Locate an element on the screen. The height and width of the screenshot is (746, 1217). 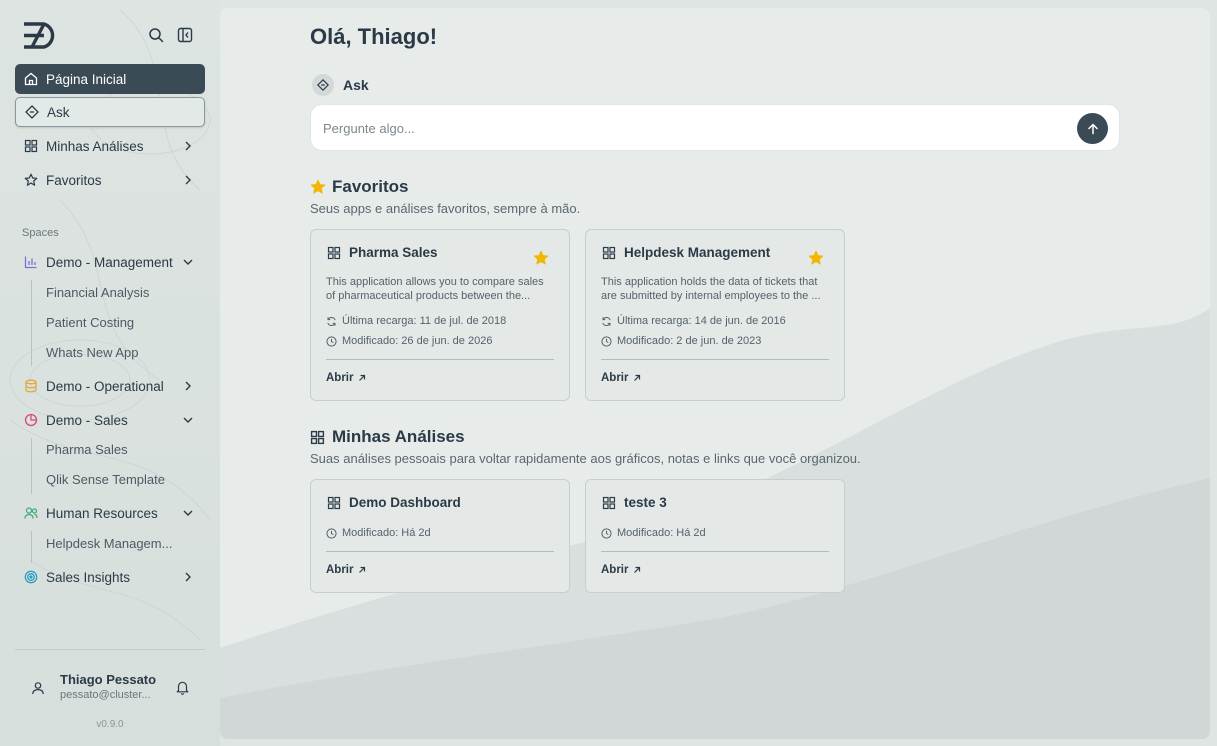
search-icon is located at coordinates (156, 35).